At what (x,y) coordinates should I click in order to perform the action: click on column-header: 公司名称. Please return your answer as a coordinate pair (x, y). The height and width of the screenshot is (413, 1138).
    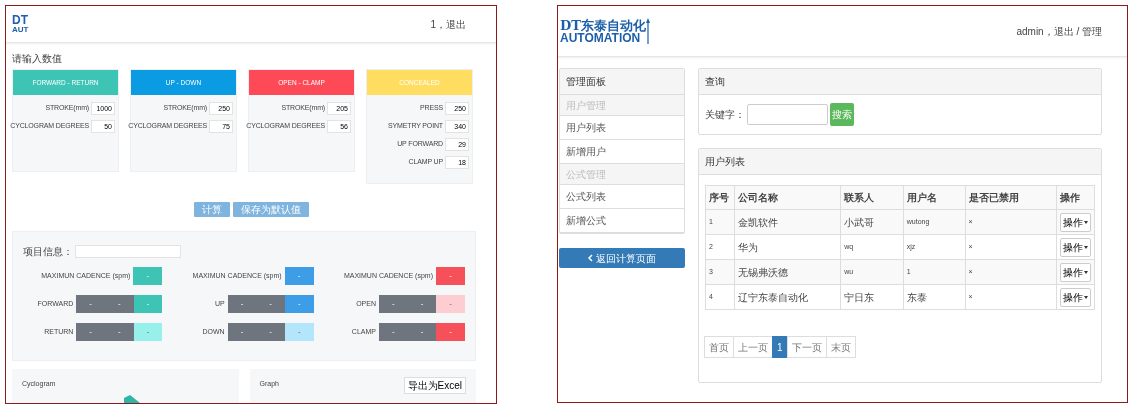
    Looking at the image, I should click on (787, 197).